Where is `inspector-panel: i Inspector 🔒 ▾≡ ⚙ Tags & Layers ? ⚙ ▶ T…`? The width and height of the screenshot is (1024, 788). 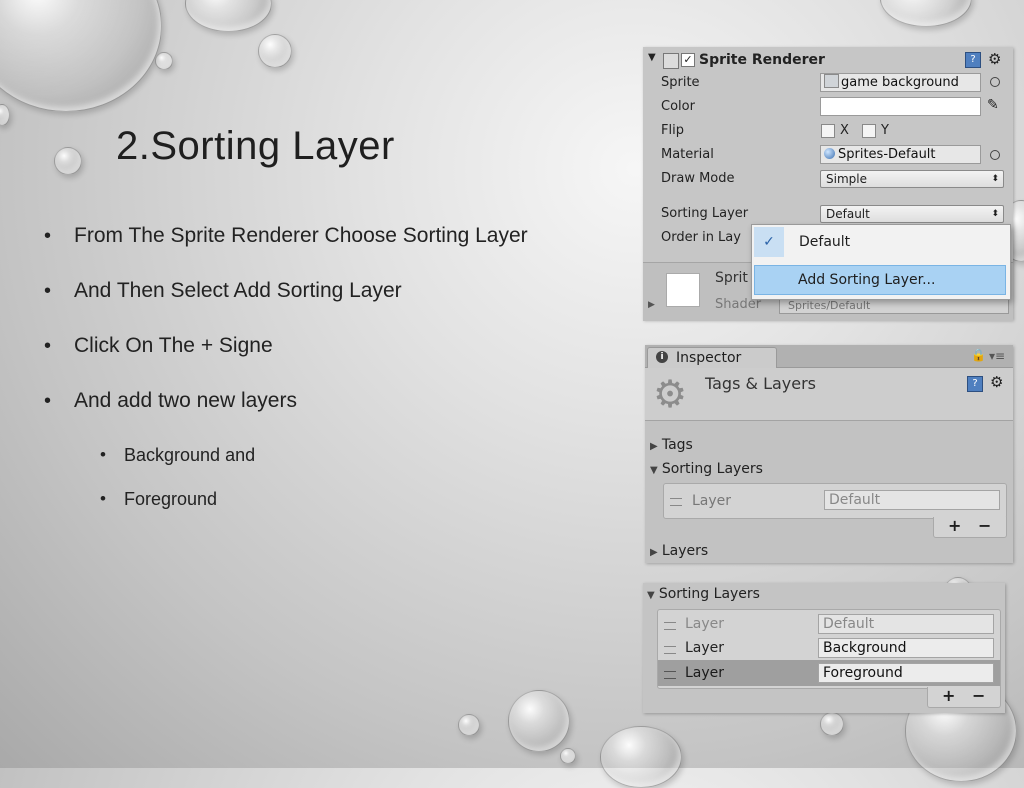 inspector-panel: i Inspector 🔒 ▾≡ ⚙ Tags & Layers ? ⚙ ▶ T… is located at coordinates (829, 454).